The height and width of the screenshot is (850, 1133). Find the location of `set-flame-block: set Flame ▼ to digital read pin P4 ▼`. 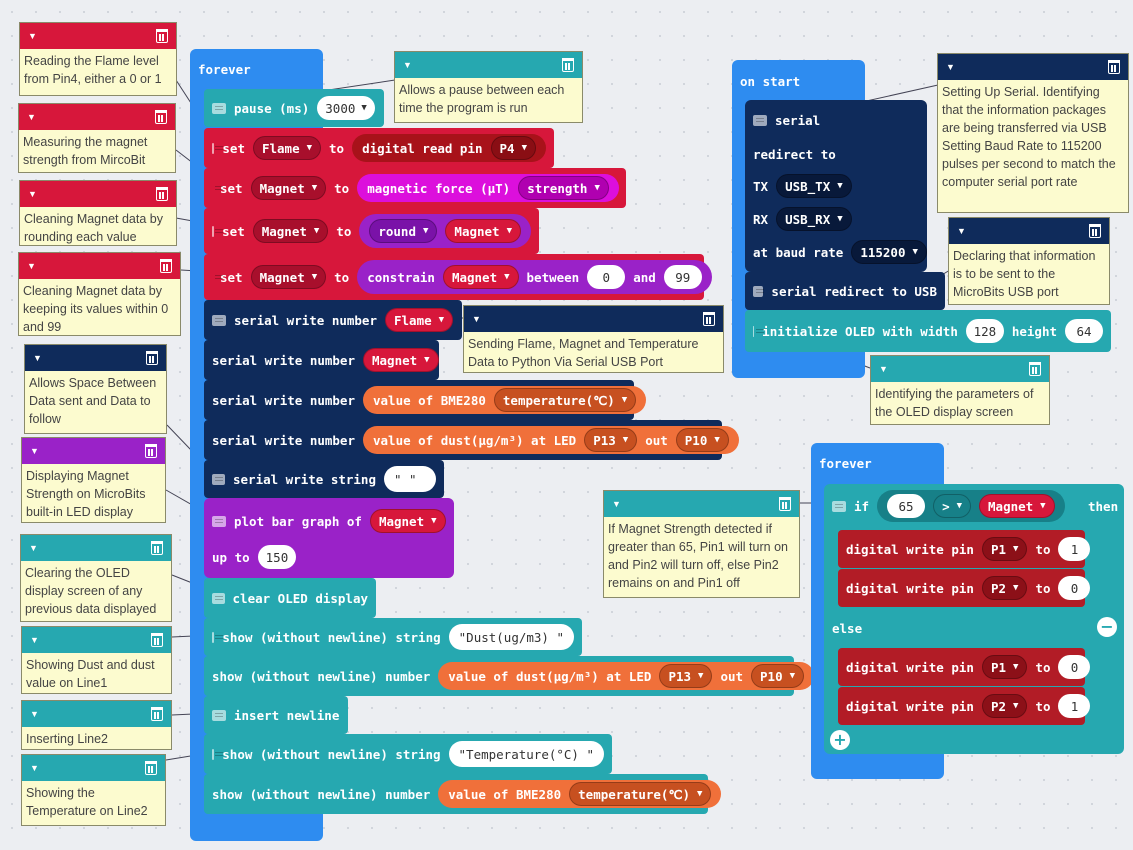

set-flame-block: set Flame ▼ to digital read pin P4 ▼ is located at coordinates (379, 148).